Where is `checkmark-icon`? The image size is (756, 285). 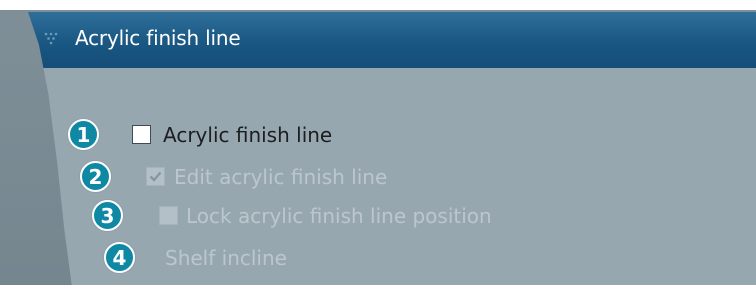
checkmark-icon is located at coordinates (155, 176).